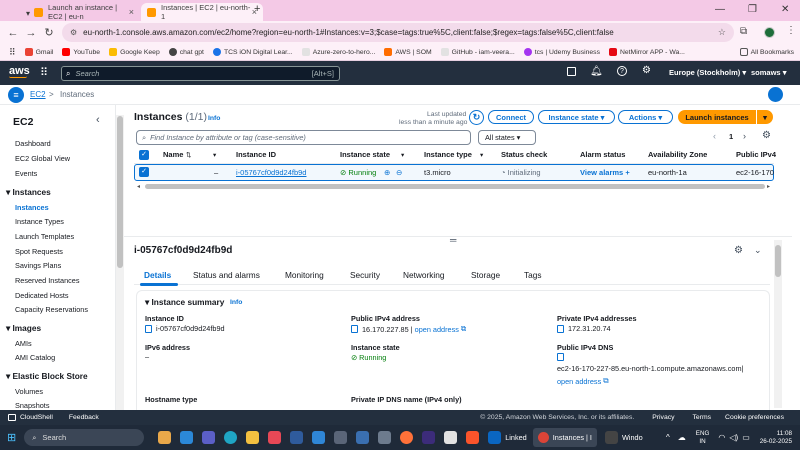 This screenshot has height=450, width=800. What do you see at coordinates (561, 52) in the screenshot?
I see `bookmark-udemy: tcs | Udemy Business` at bounding box center [561, 52].